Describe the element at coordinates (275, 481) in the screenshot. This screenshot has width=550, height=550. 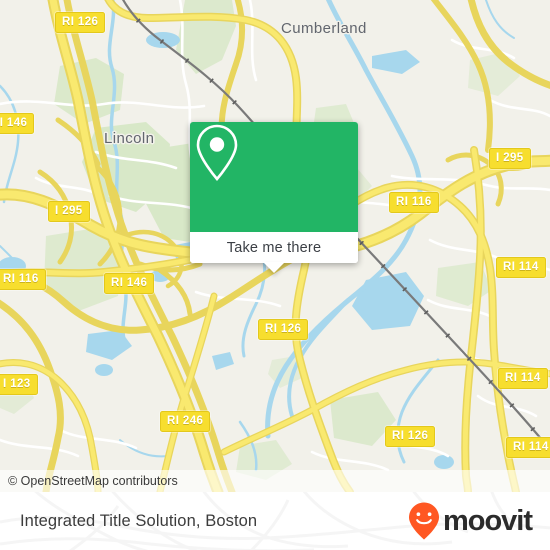
I see `map-attribution: © OpenStreetMap contributors` at that location.